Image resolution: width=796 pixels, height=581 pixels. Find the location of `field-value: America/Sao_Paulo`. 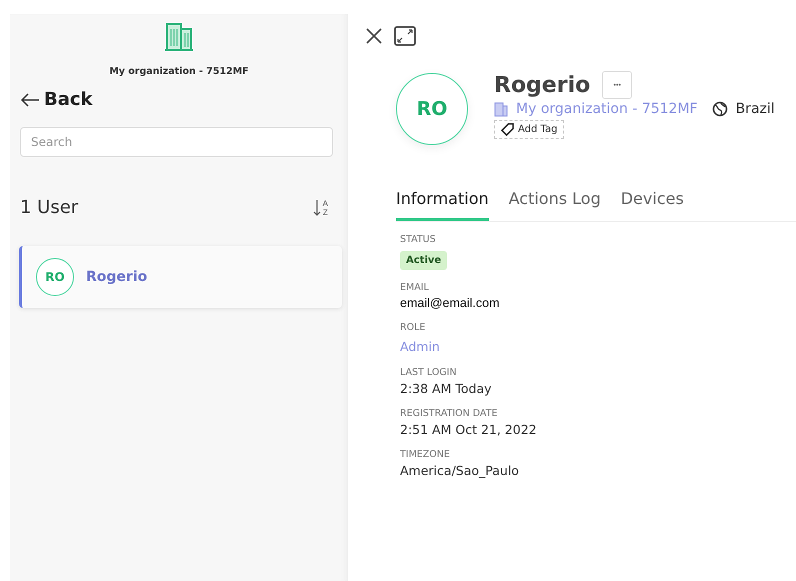

field-value: America/Sao_Paulo is located at coordinates (460, 470).